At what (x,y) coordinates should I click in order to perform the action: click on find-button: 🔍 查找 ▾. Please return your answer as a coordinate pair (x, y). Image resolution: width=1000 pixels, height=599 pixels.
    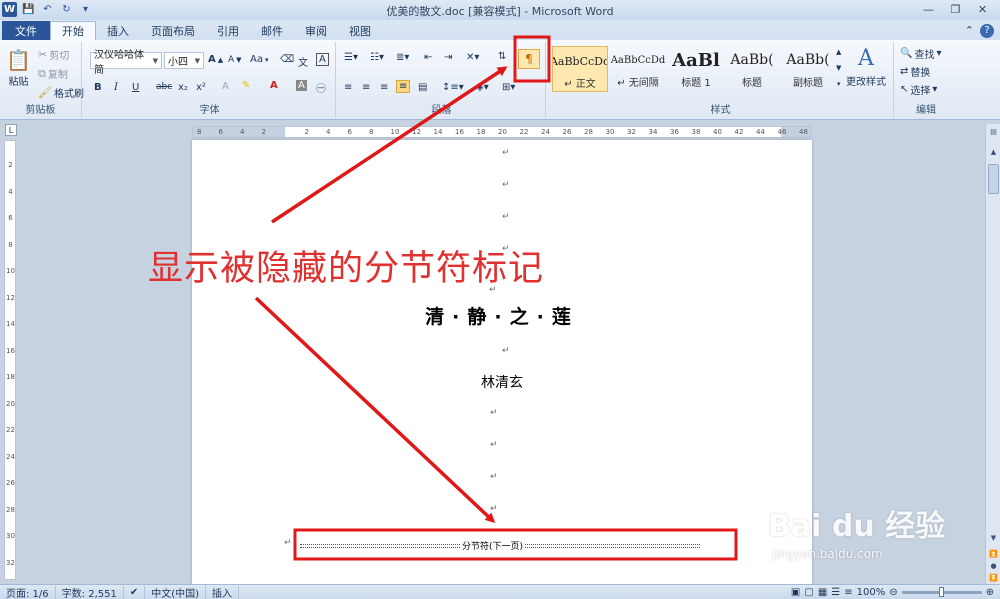
    Looking at the image, I should click on (920, 53).